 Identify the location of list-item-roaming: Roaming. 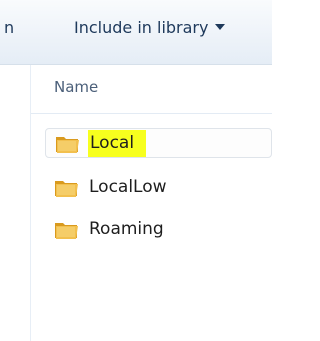
(104, 229).